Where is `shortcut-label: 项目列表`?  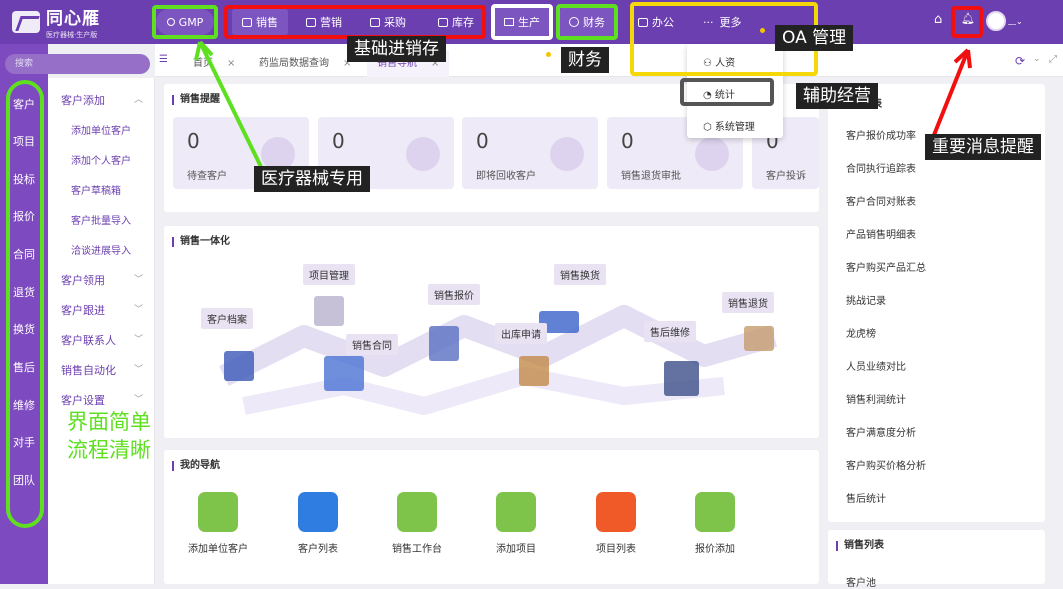
shortcut-label: 项目列表 is located at coordinates (616, 549).